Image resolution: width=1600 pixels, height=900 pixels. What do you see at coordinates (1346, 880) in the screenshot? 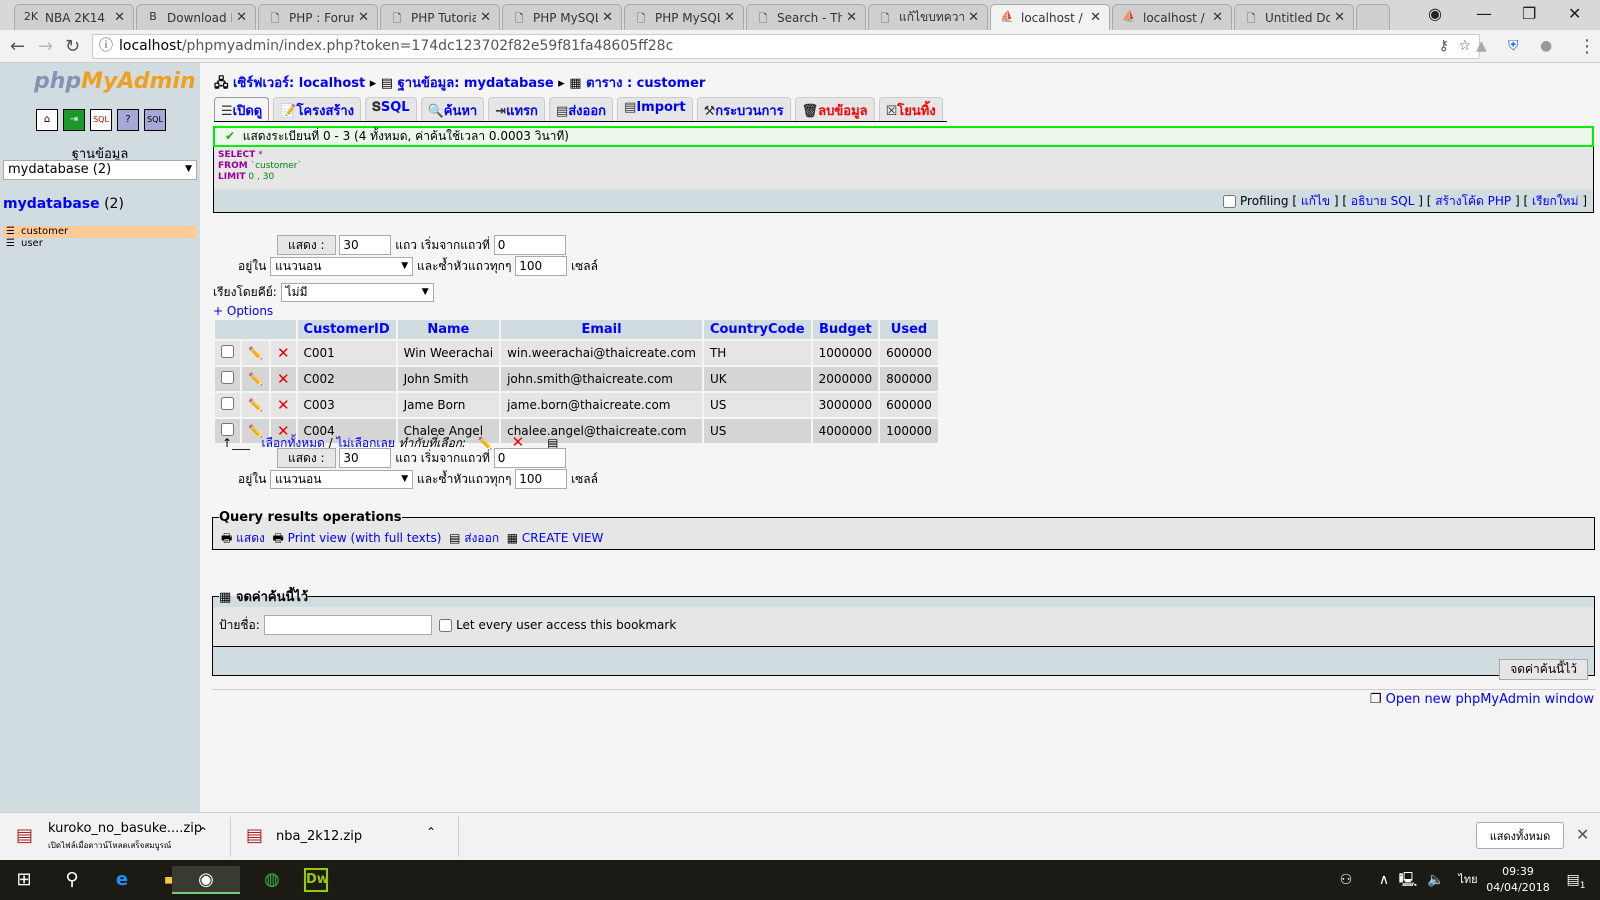
I see `people-icon: ⚇` at bounding box center [1346, 880].